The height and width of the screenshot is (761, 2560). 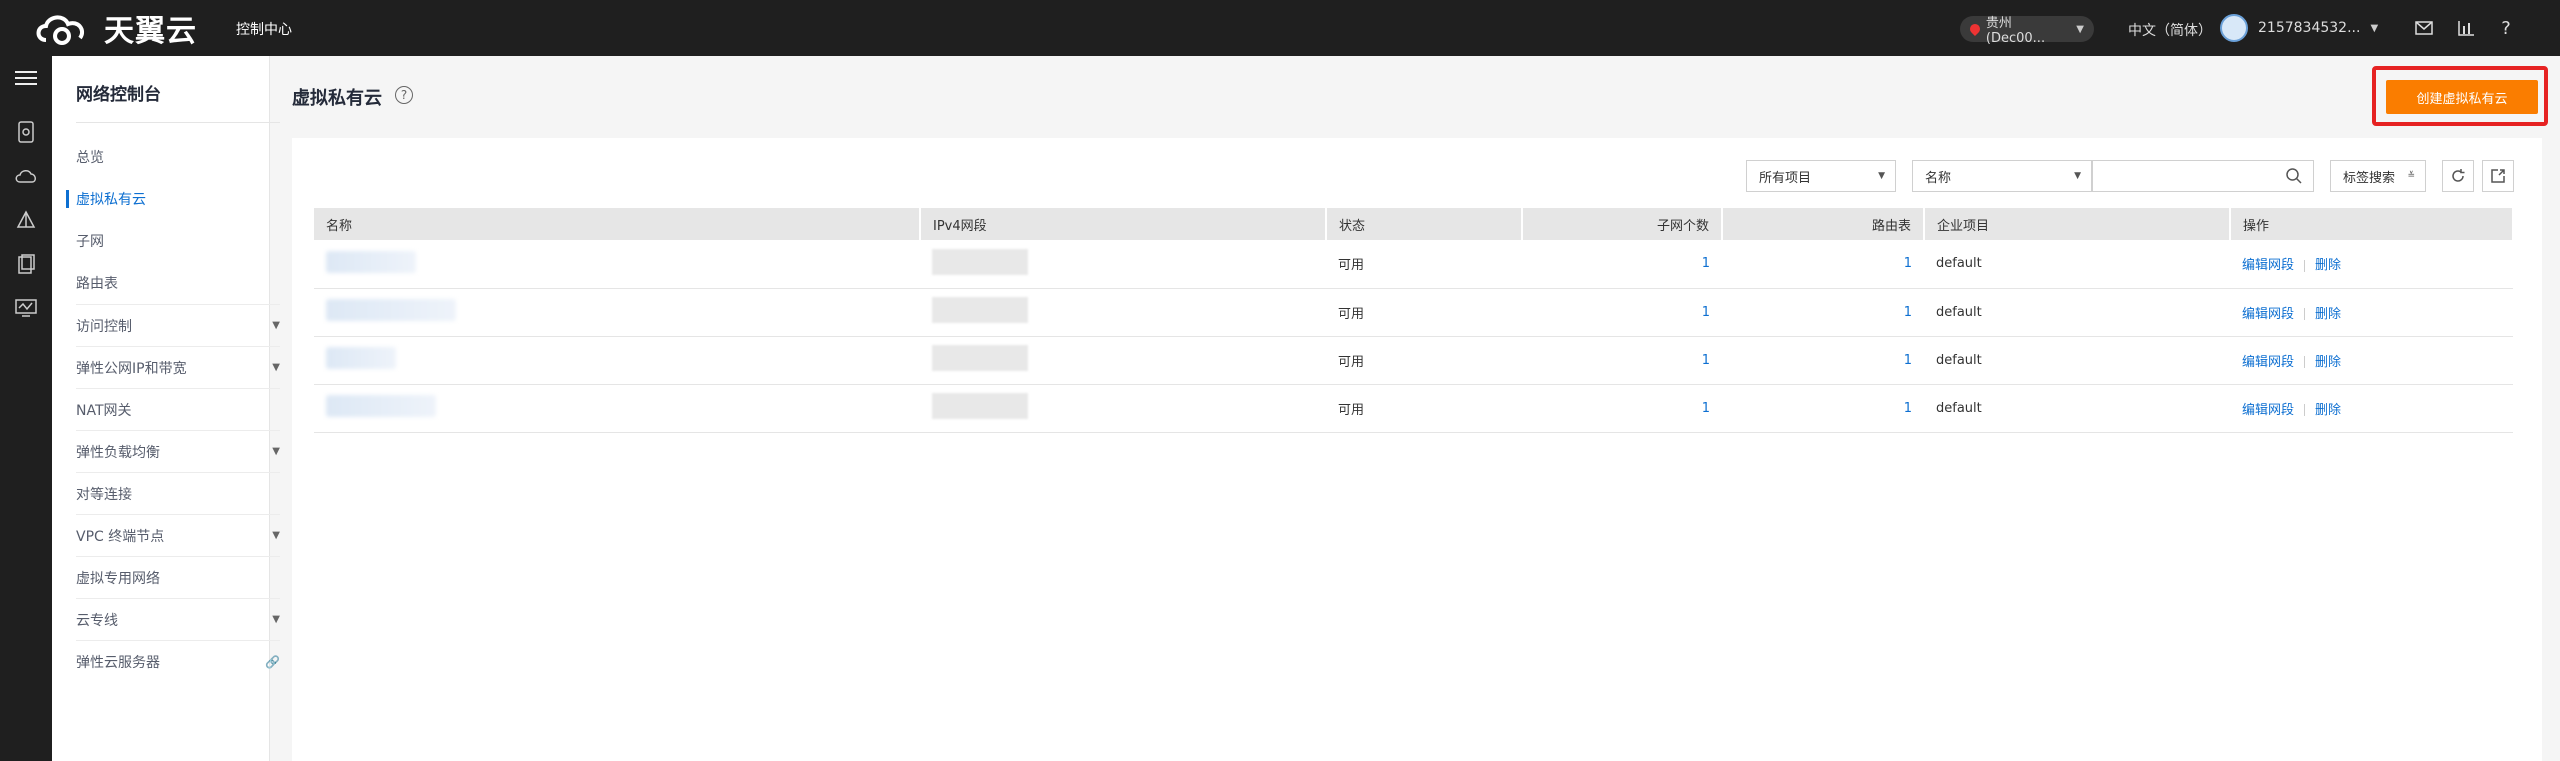 What do you see at coordinates (178, 409) in the screenshot?
I see `nav-item-nat: NAT网关` at bounding box center [178, 409].